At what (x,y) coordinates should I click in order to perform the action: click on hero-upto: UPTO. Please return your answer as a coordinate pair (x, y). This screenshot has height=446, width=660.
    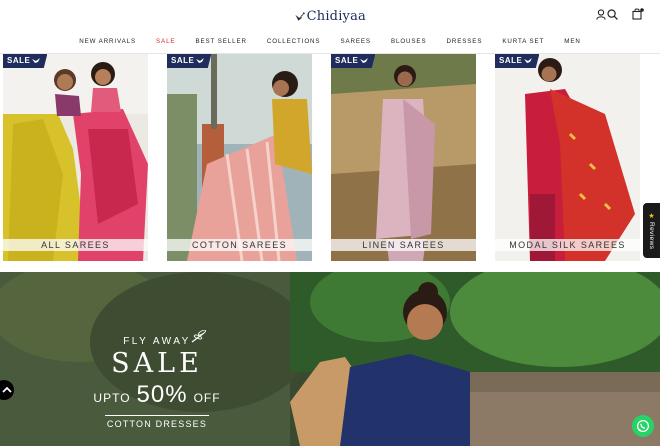
    Looking at the image, I should click on (112, 398).